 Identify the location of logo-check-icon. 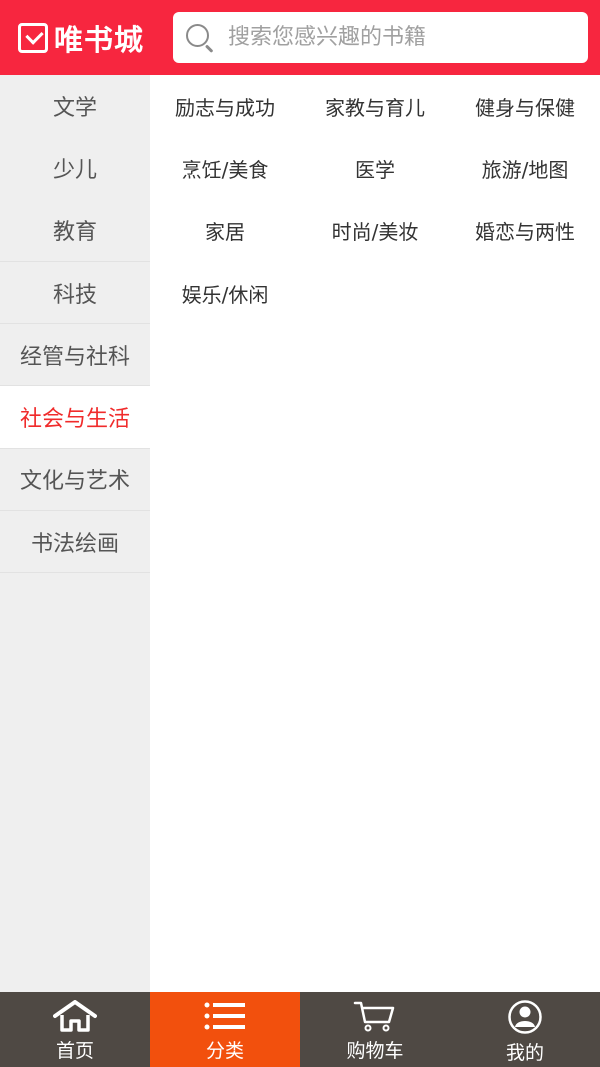
(33, 37).